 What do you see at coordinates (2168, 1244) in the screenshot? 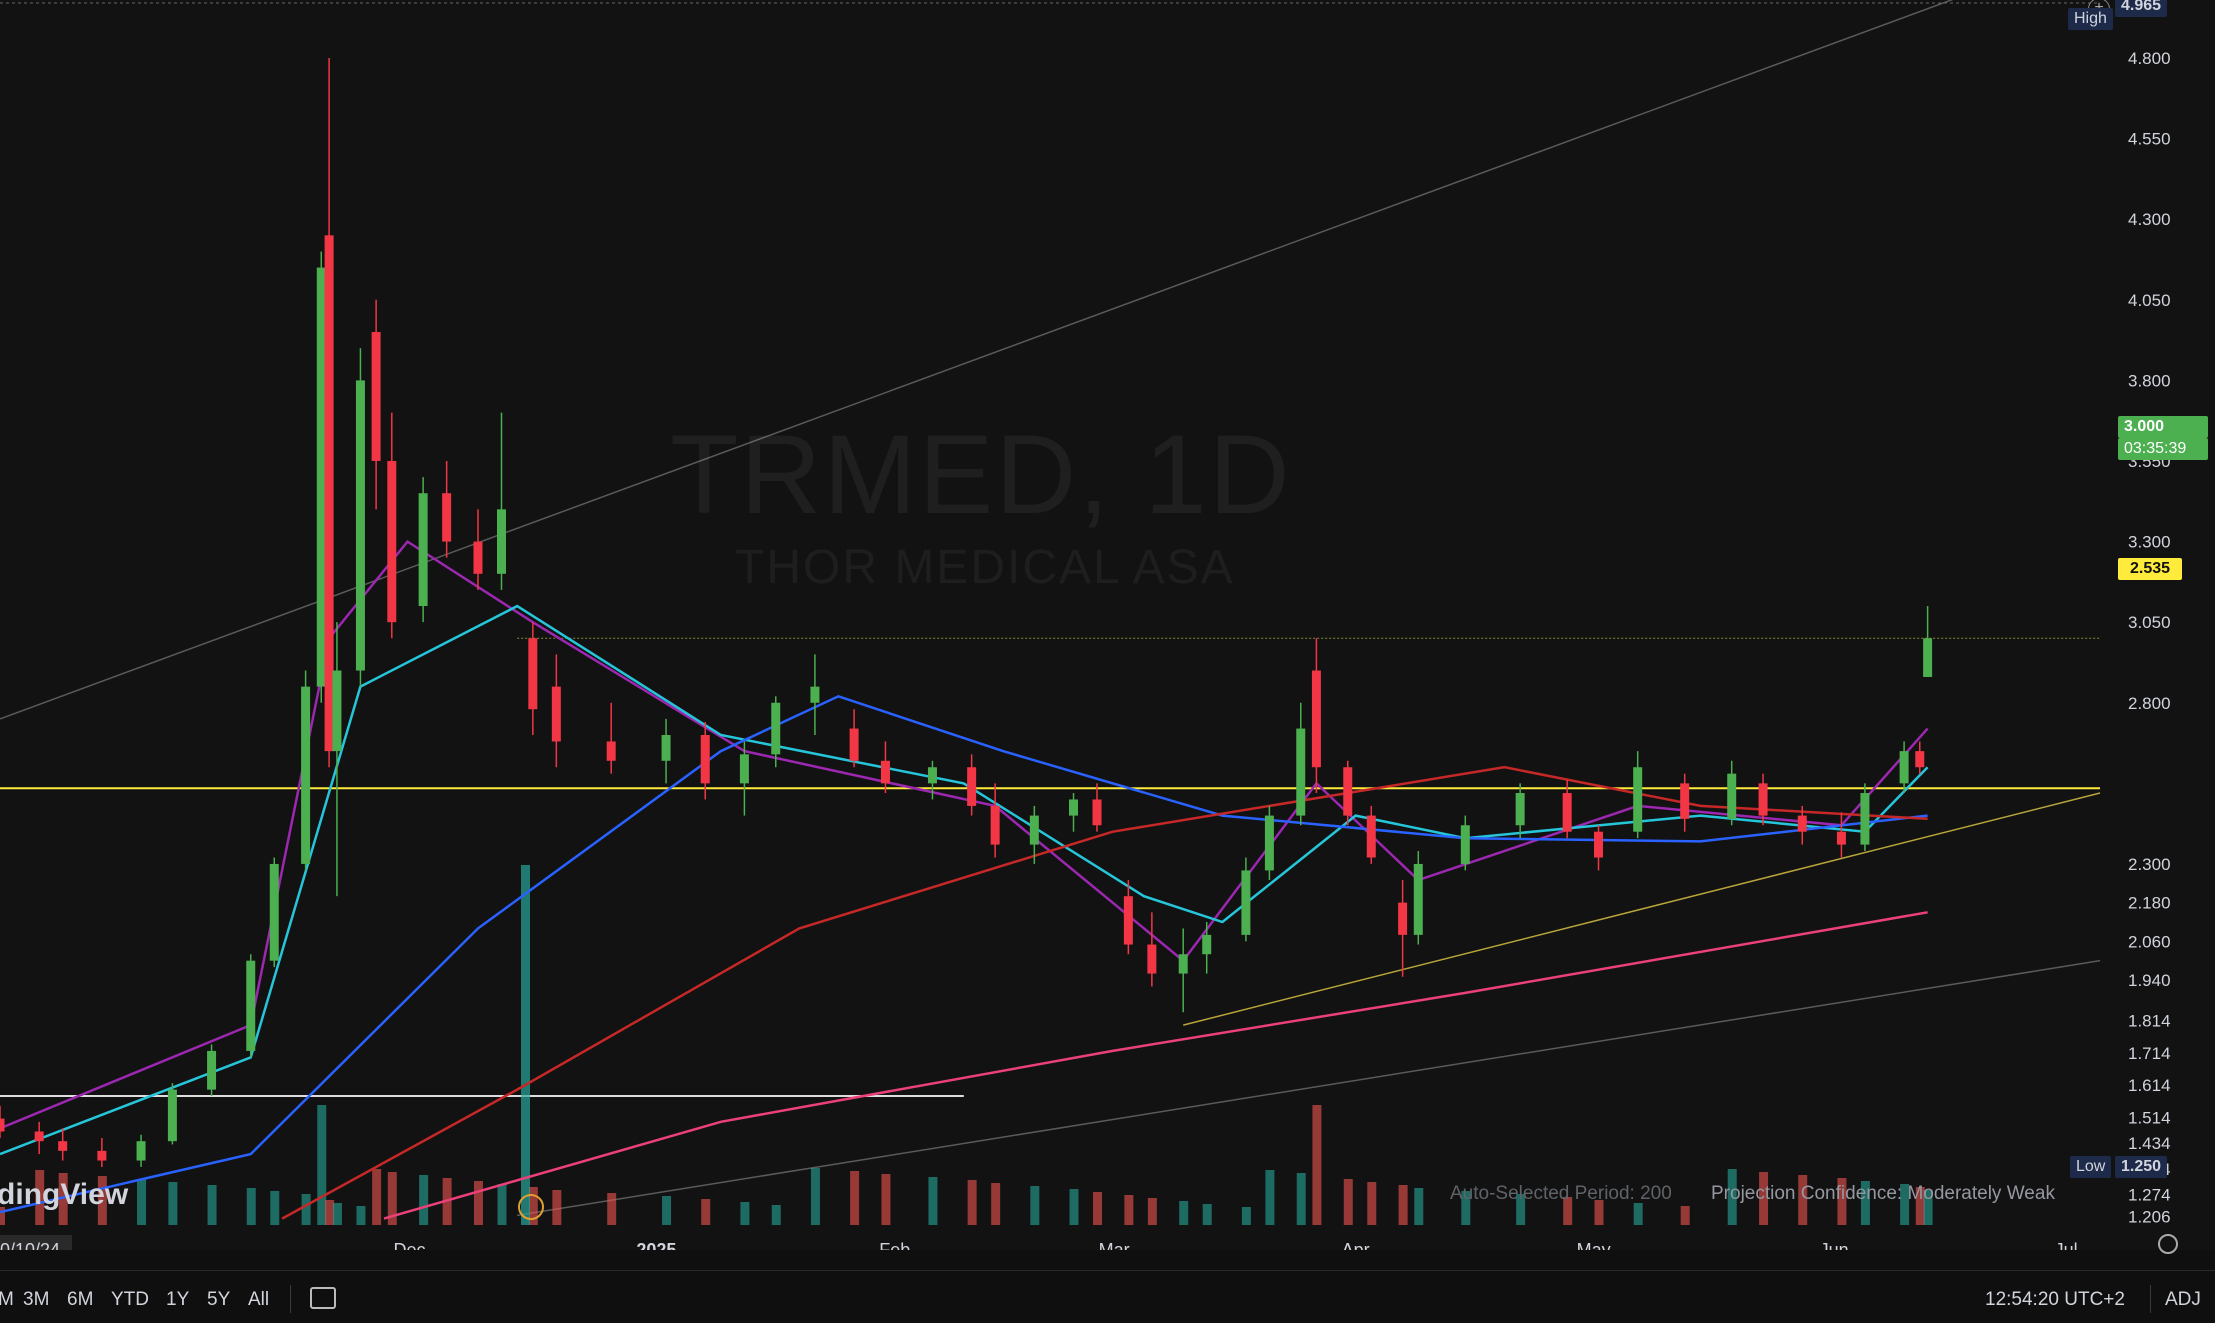
I see `settings-gear-icon` at bounding box center [2168, 1244].